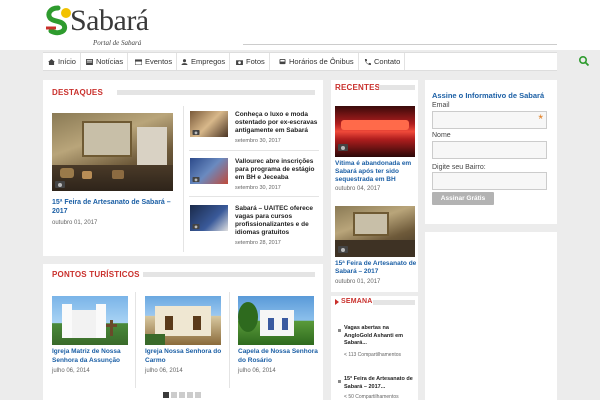 The height and width of the screenshot is (400, 600). I want to click on bairro-label: Digite seu Bairro:, so click(459, 167).